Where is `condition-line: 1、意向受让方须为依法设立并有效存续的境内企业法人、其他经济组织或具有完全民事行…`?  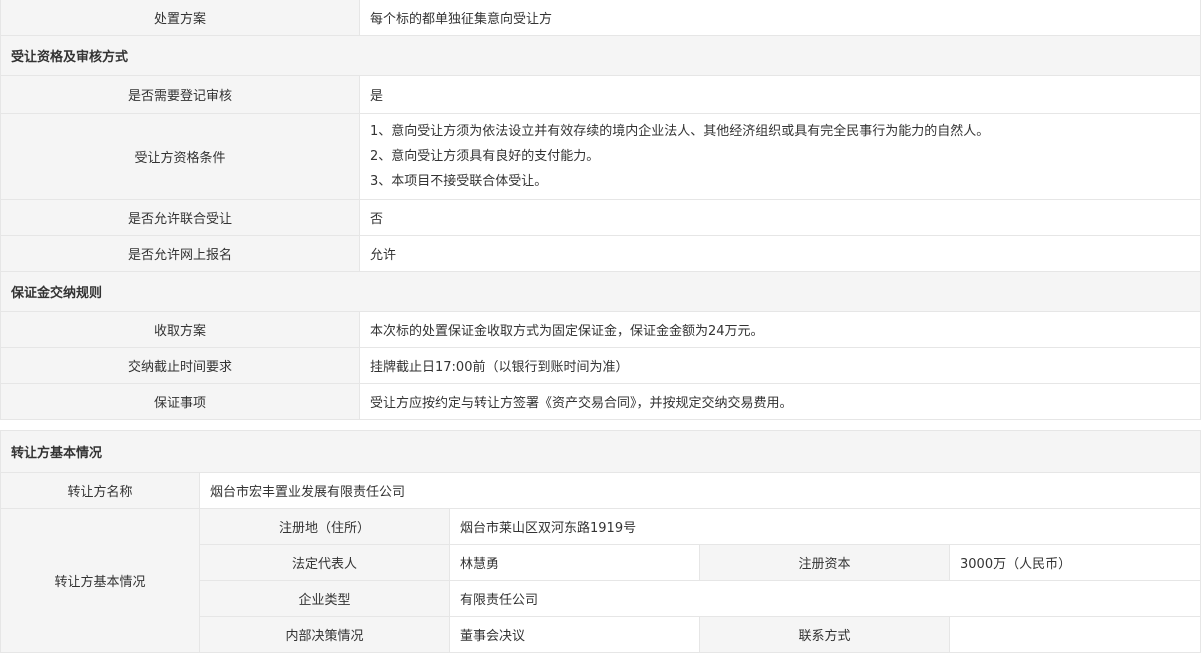
condition-line: 1、意向受让方须为依法设立并有效存续的境内企业法人、其他经济组织或具有完全民事行… is located at coordinates (680, 131).